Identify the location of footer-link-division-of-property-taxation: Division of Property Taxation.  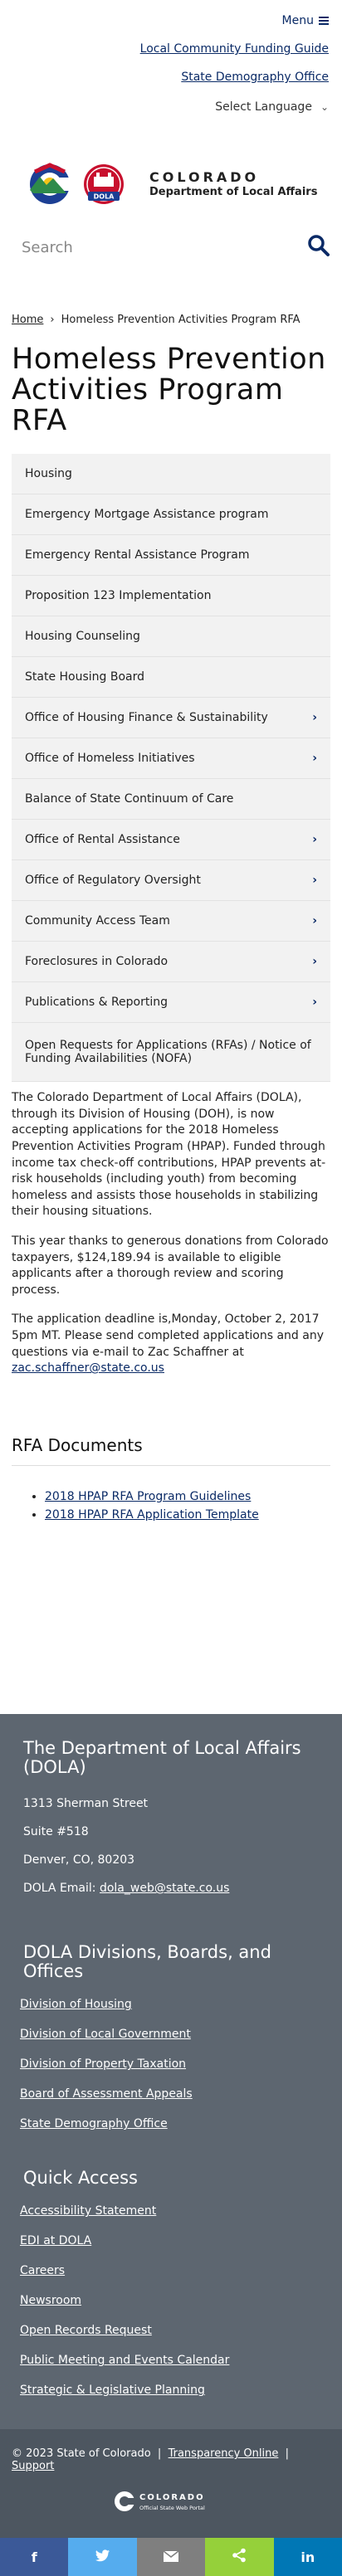
(171, 2064).